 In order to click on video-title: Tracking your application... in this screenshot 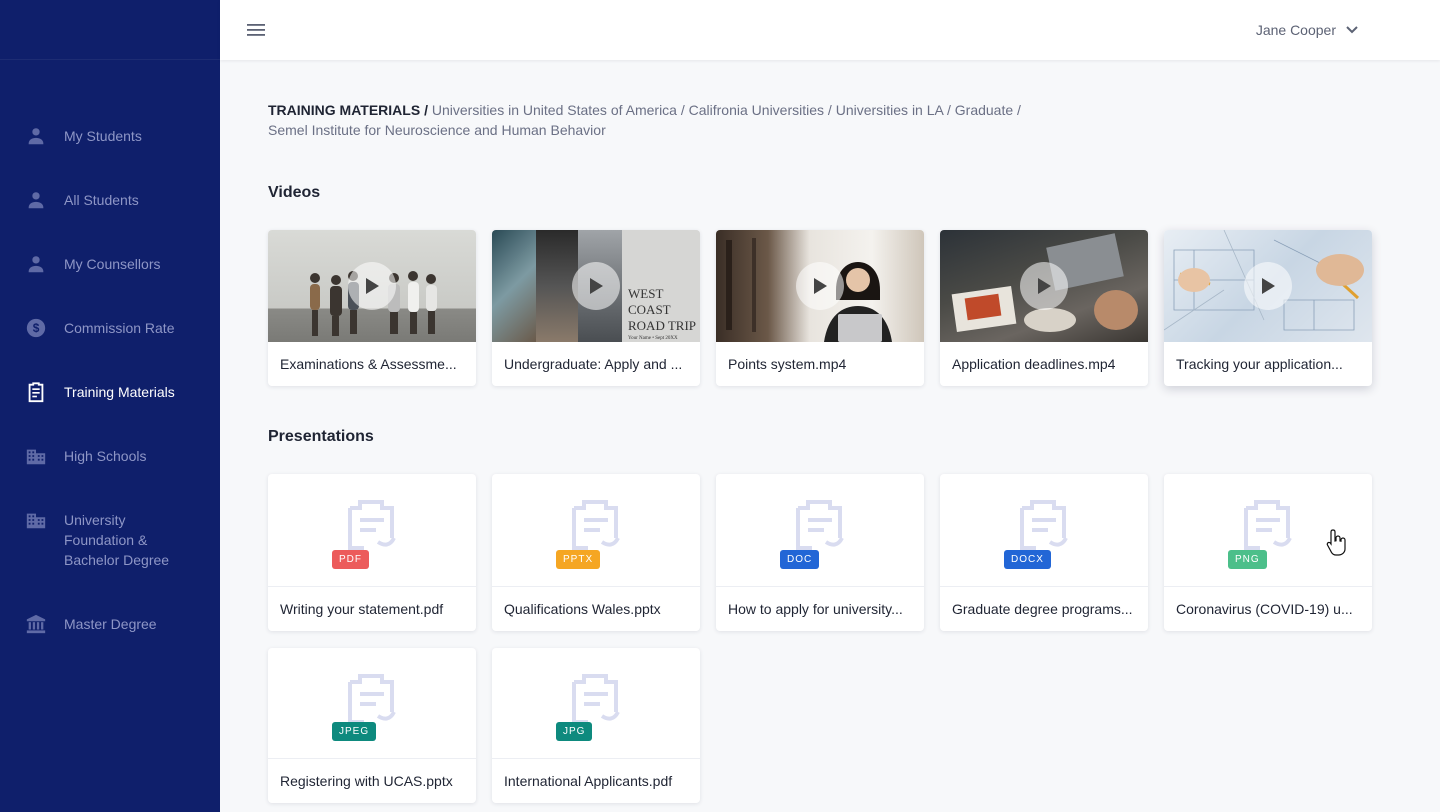, I will do `click(1259, 364)`.